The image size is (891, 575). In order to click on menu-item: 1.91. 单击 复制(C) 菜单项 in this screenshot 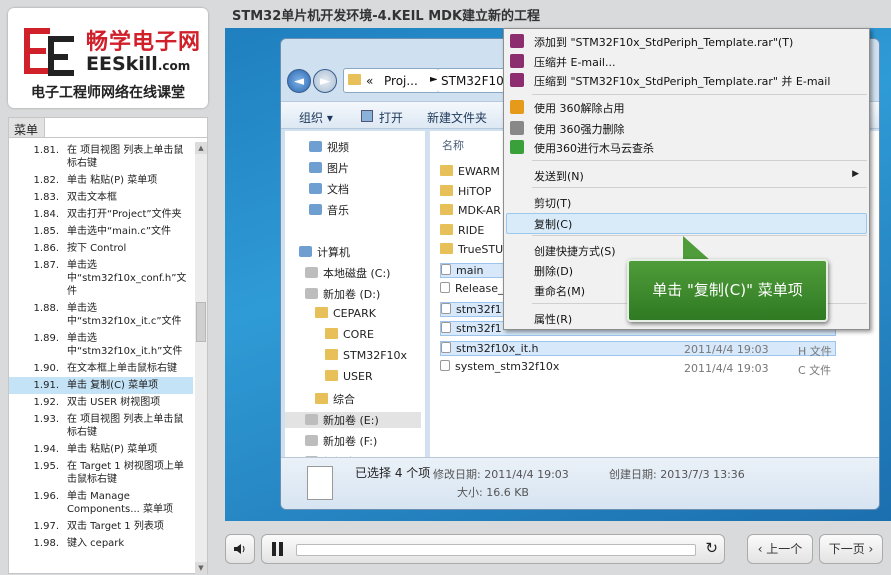, I will do `click(101, 385)`.